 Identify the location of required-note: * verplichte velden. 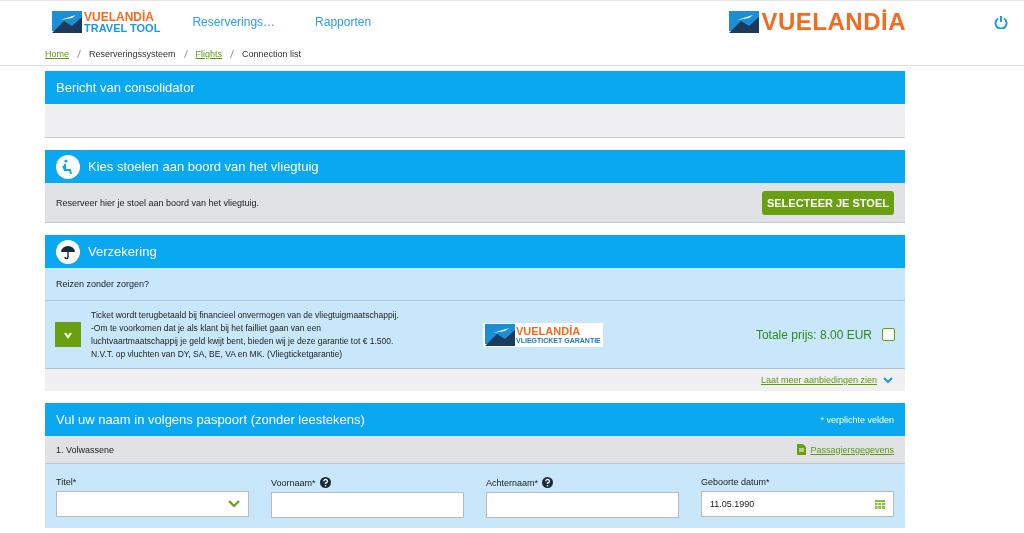
(857, 419).